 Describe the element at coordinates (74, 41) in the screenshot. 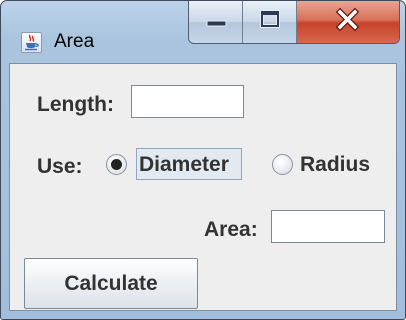

I see `window-title: Area` at that location.